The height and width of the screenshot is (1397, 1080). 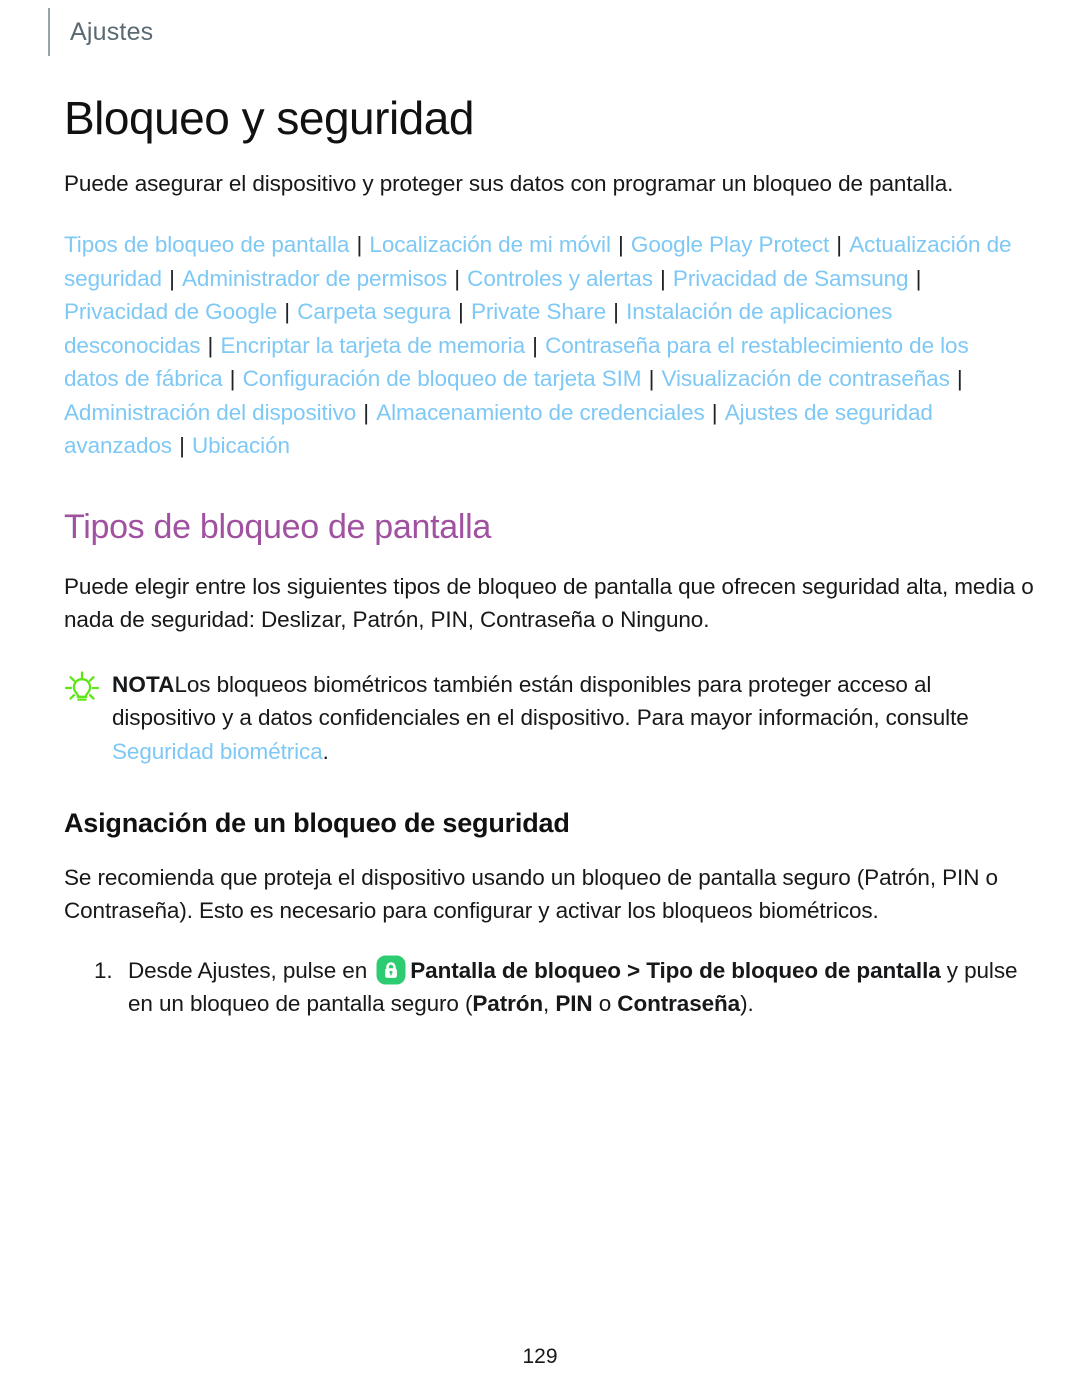 I want to click on link-index-item: Encriptar la tarjeta de memoria, so click(x=372, y=345).